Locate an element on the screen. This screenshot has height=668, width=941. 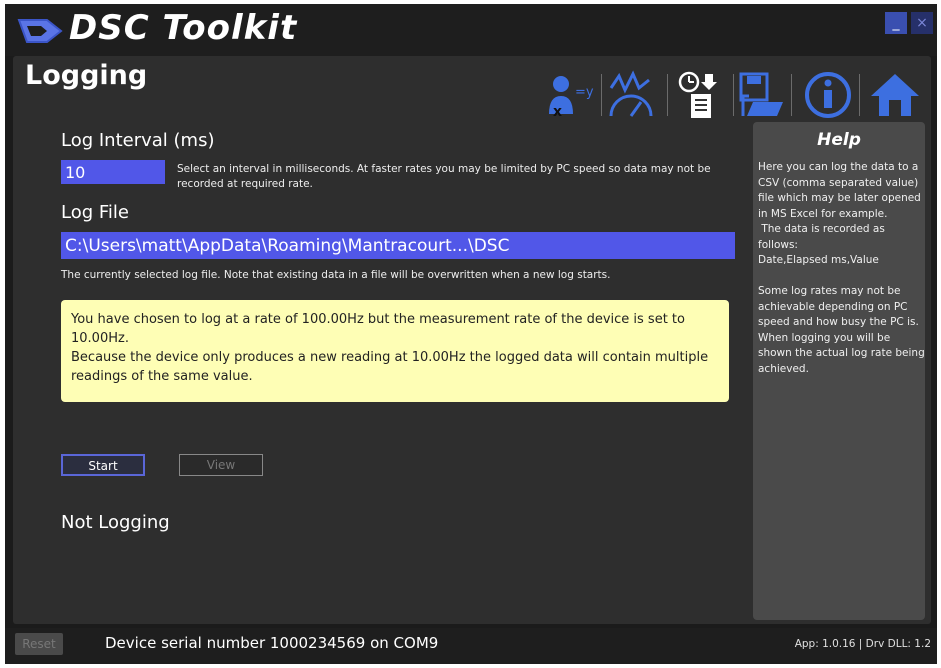
minimize-button: _ is located at coordinates (896, 23).